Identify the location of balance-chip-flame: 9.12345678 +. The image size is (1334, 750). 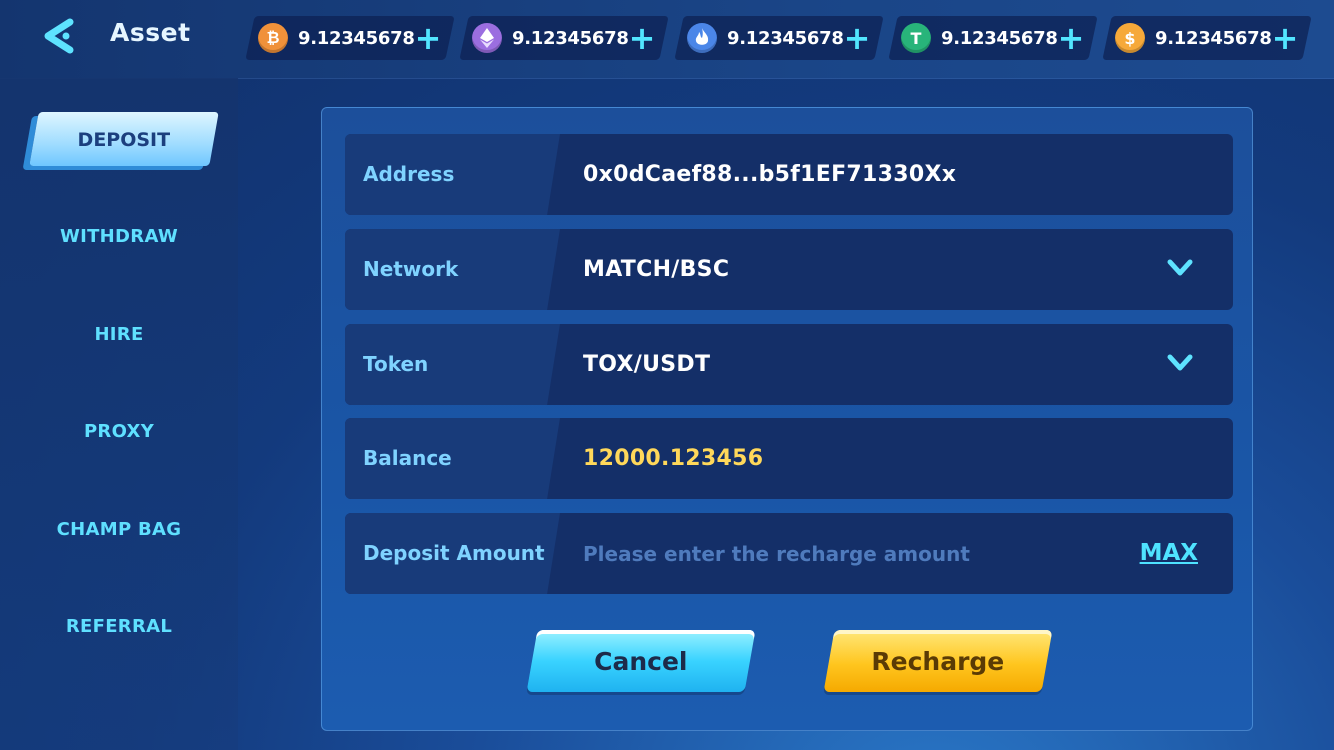
(779, 38).